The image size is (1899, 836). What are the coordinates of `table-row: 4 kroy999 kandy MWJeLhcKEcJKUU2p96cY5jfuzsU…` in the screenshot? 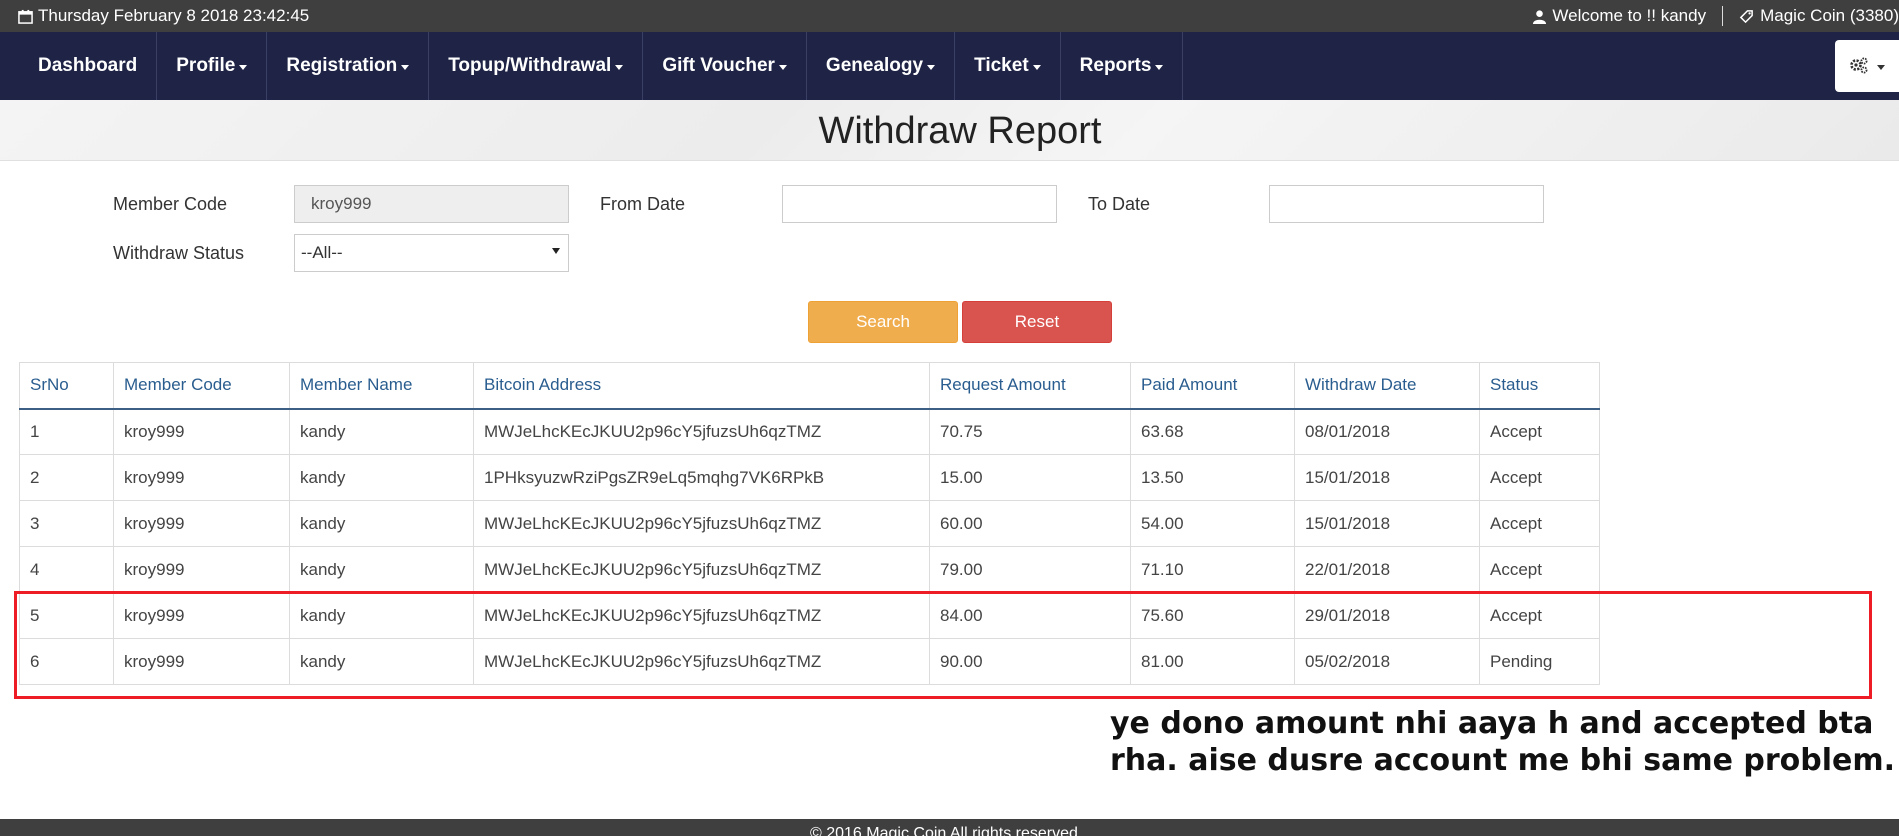 It's located at (809, 569).